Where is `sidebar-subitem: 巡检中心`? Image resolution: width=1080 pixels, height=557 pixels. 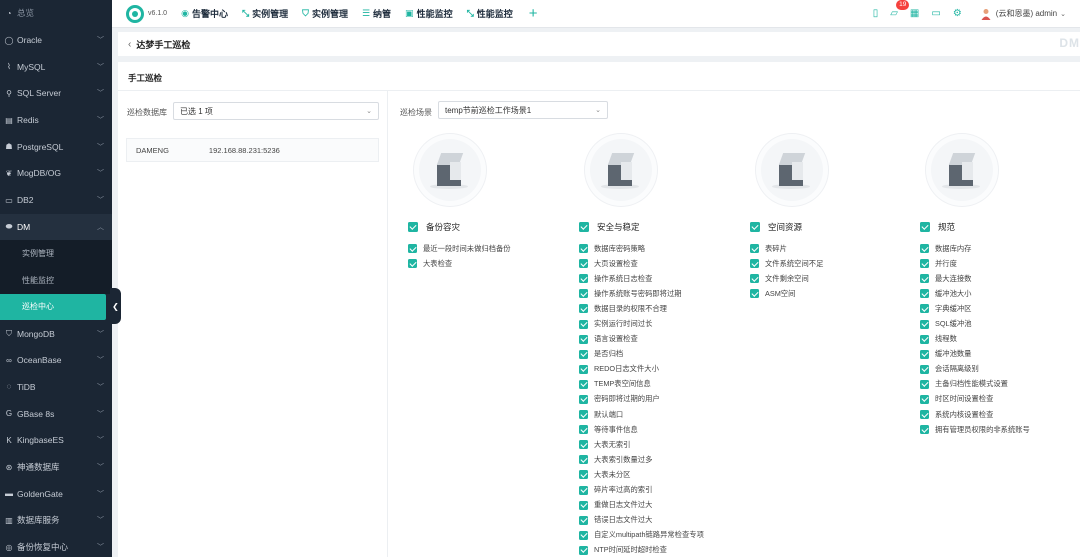
sidebar-subitem: 巡检中心 is located at coordinates (53, 307).